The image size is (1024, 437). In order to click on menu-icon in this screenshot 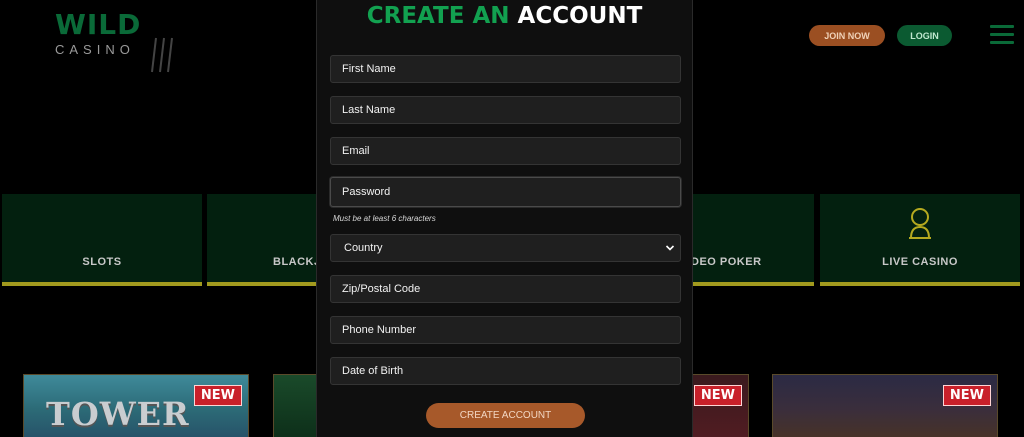, I will do `click(1002, 35)`.